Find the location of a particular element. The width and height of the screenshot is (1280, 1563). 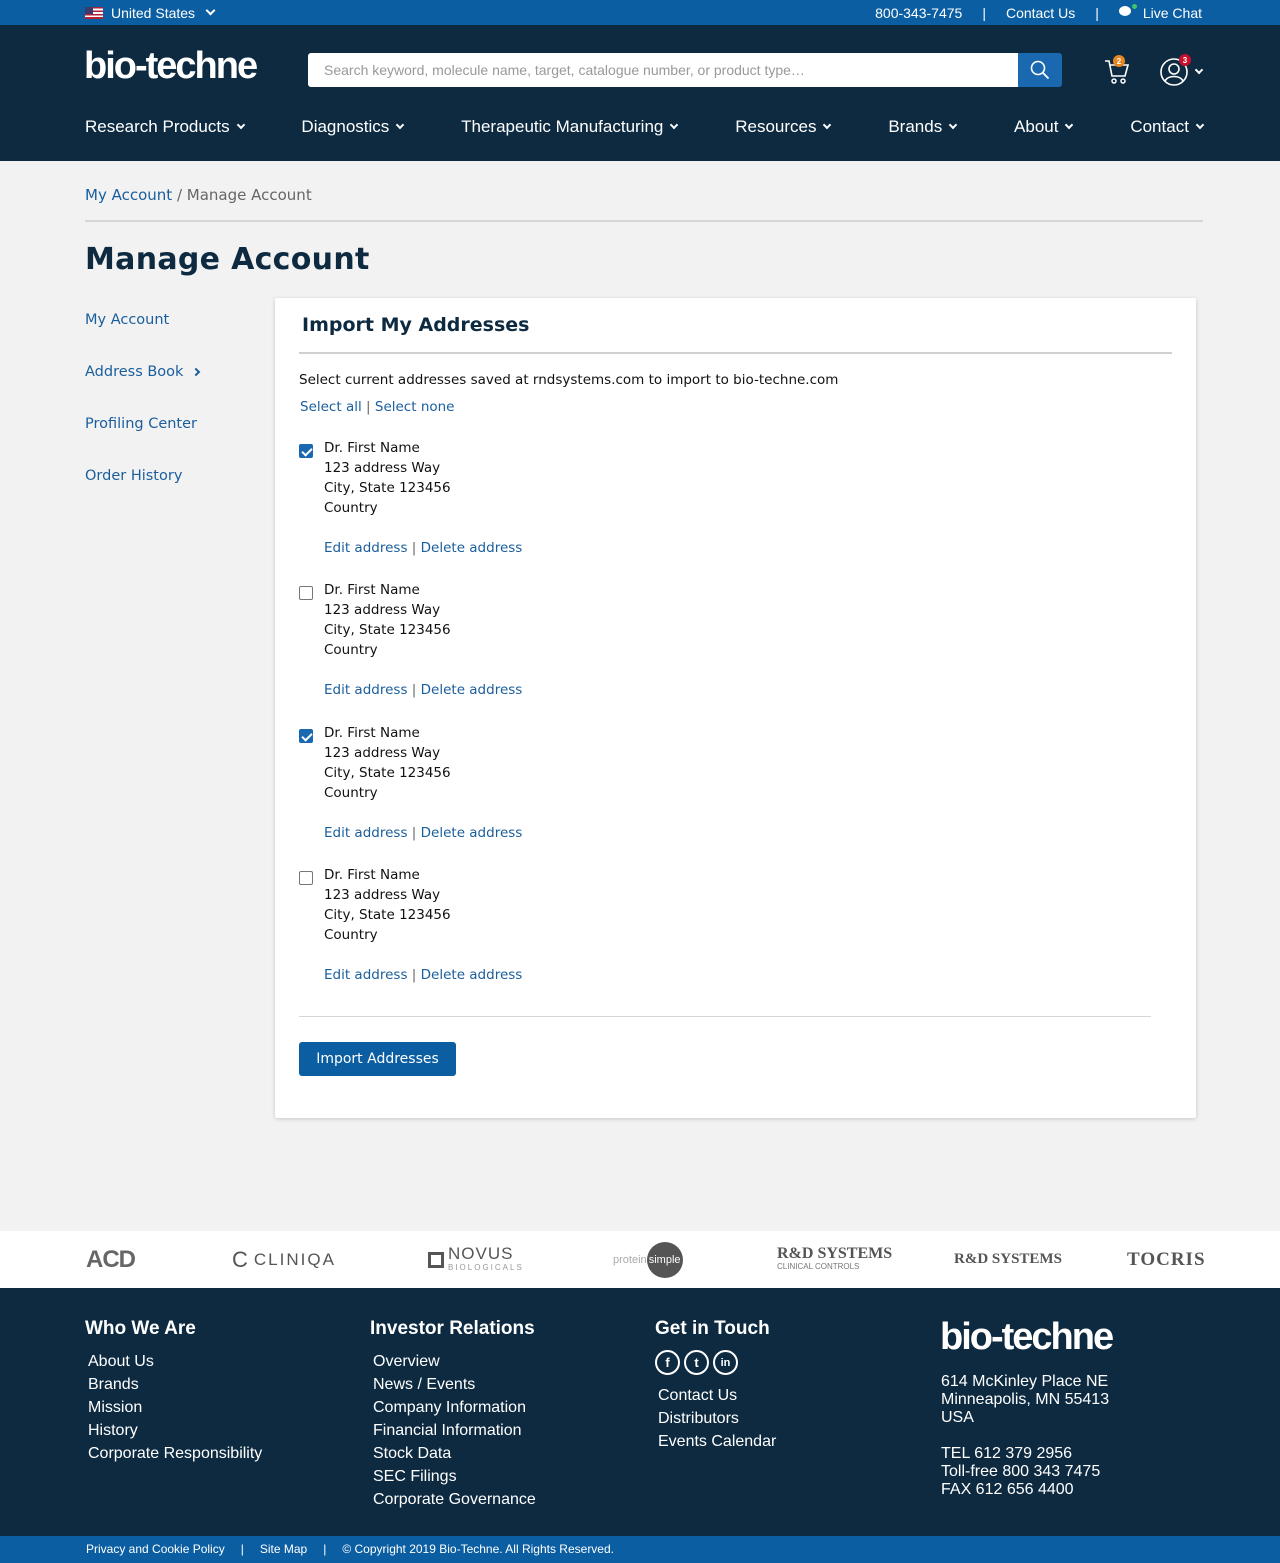

nav-about: About is located at coordinates (1044, 127).